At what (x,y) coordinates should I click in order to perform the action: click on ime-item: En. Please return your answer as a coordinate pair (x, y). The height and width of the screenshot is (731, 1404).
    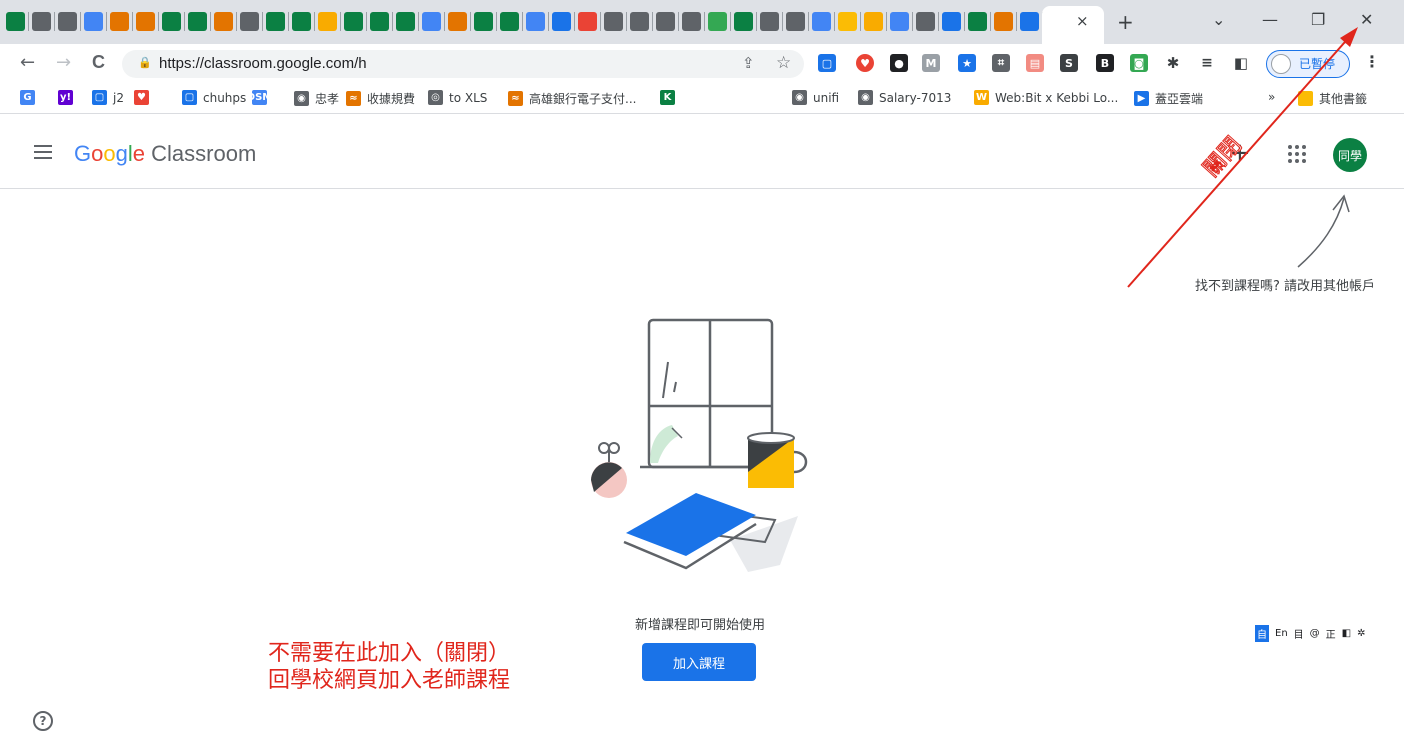
    Looking at the image, I should click on (1281, 633).